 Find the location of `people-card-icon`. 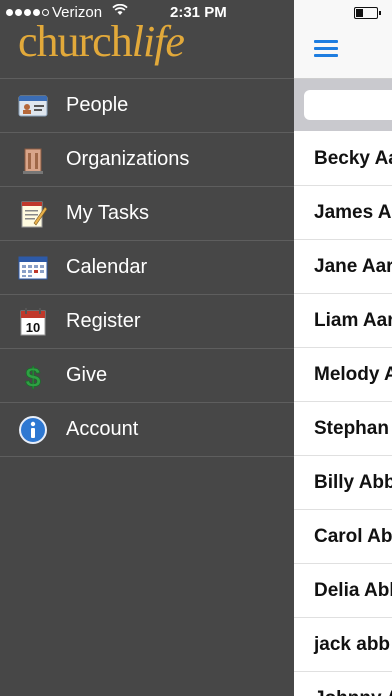

people-card-icon is located at coordinates (33, 106).